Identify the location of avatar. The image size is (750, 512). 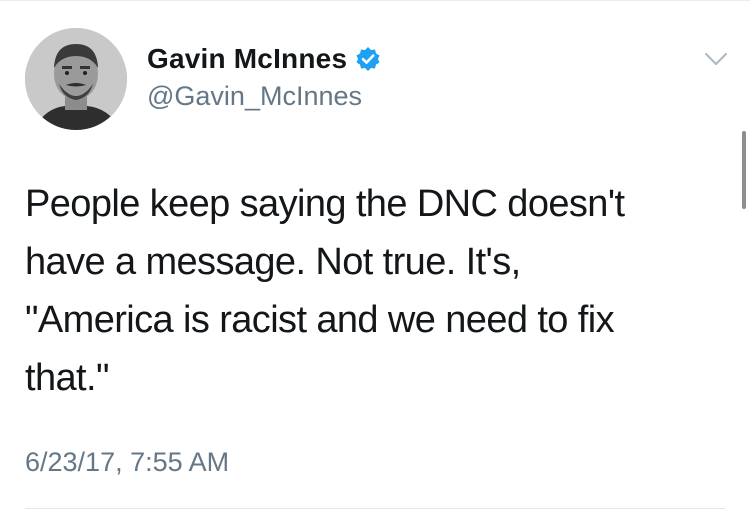
(76, 79).